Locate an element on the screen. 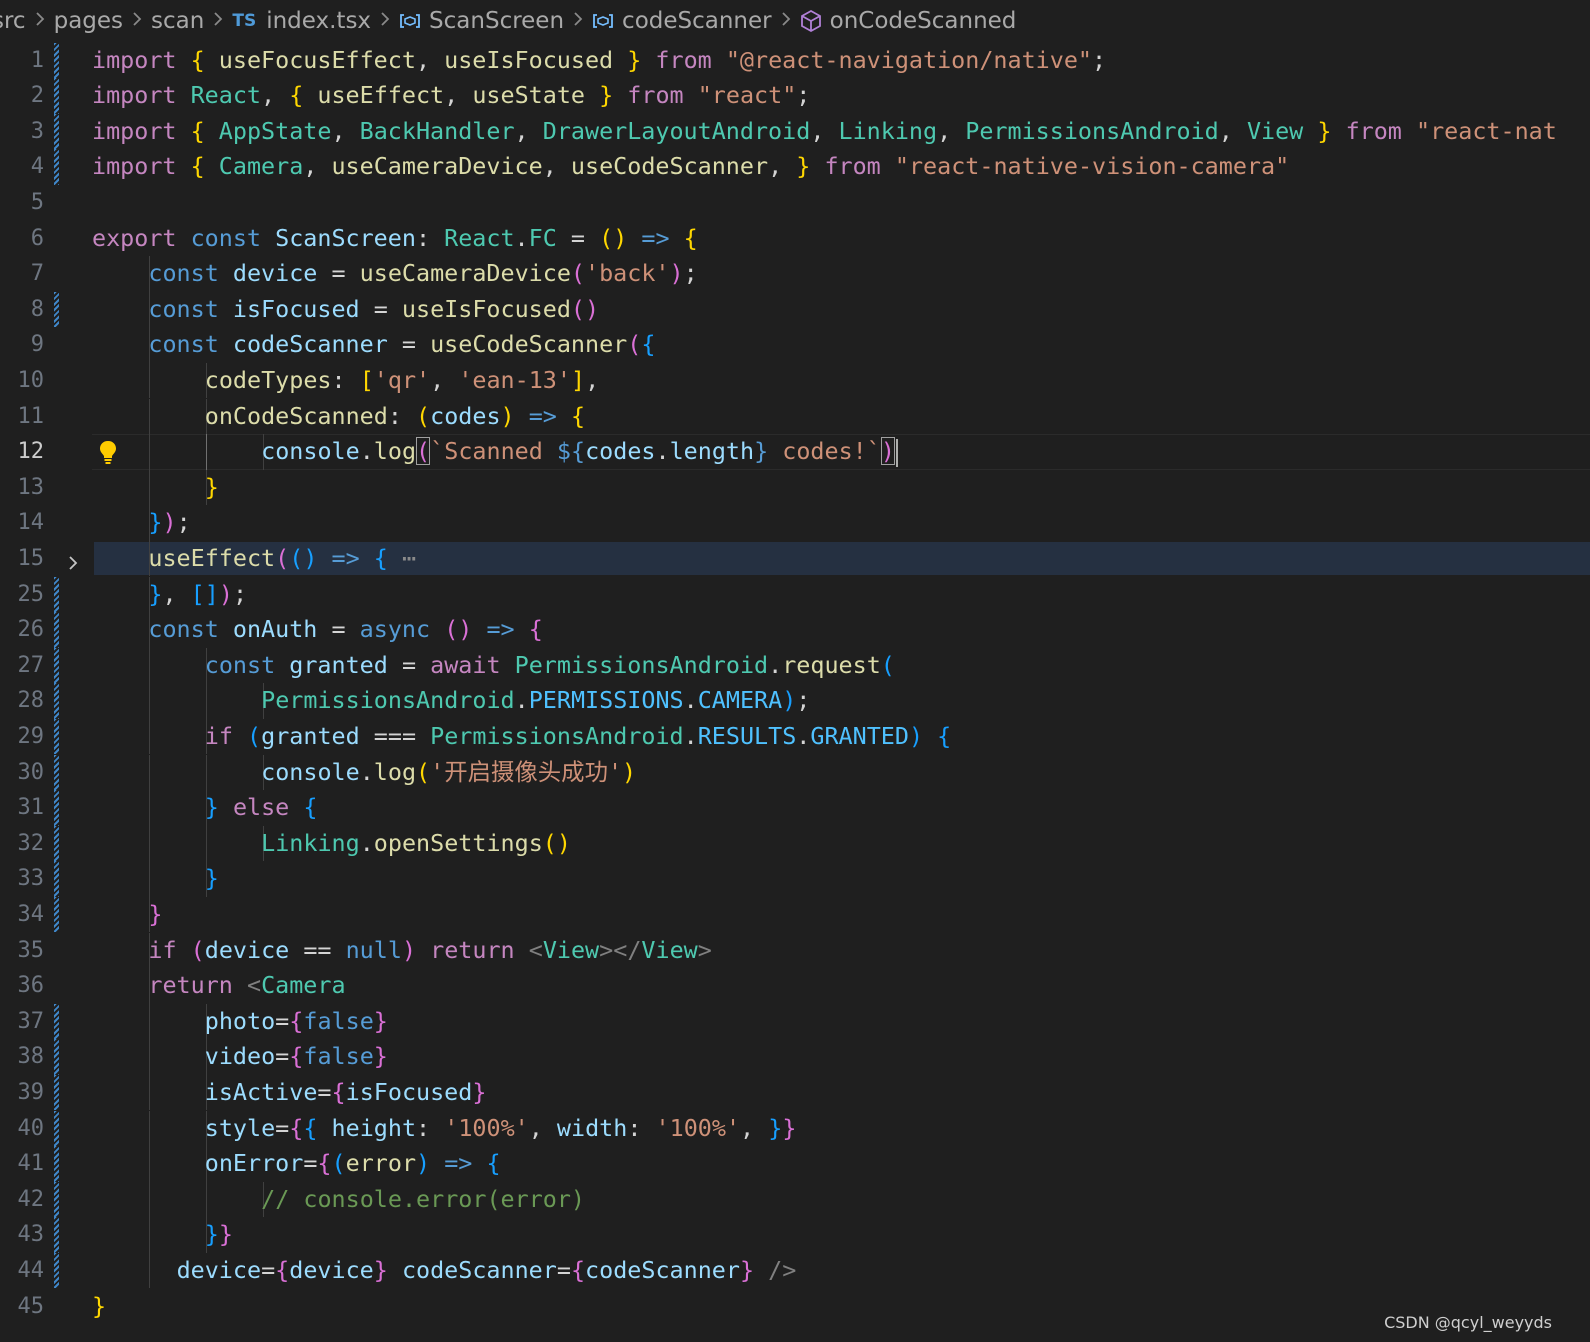 The width and height of the screenshot is (1590, 1342). line-number: 9 is located at coordinates (22, 345).